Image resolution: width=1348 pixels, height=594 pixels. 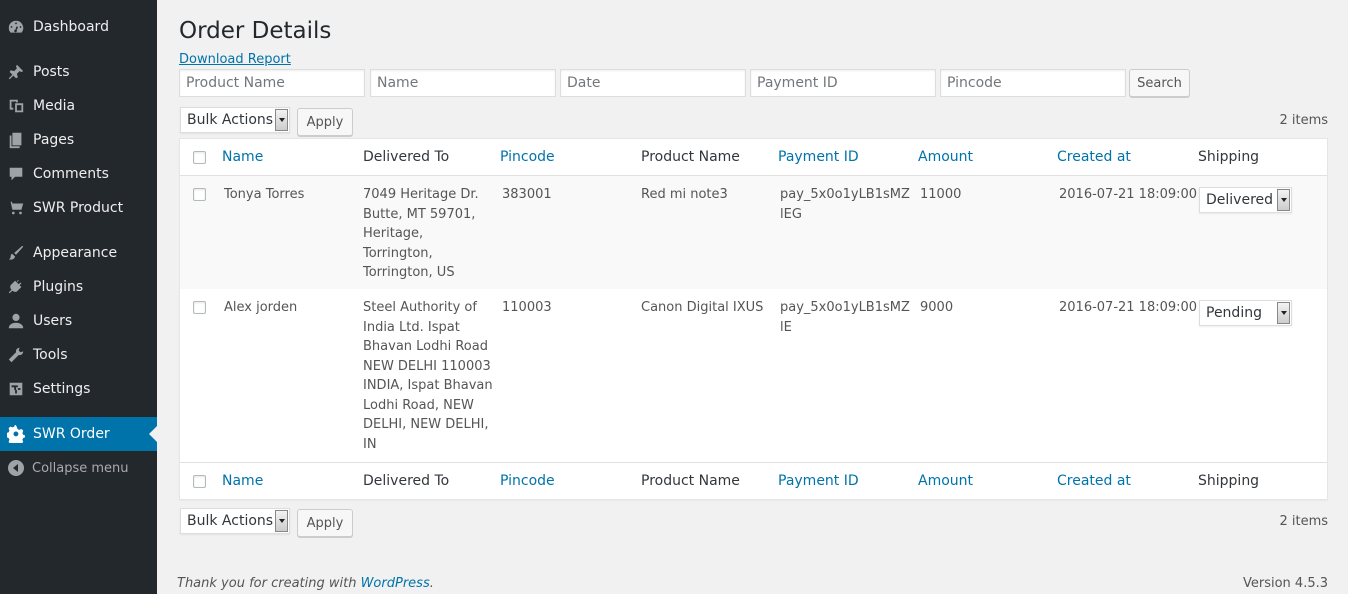 I want to click on sidebar-item-settings: Settings, so click(x=78, y=389).